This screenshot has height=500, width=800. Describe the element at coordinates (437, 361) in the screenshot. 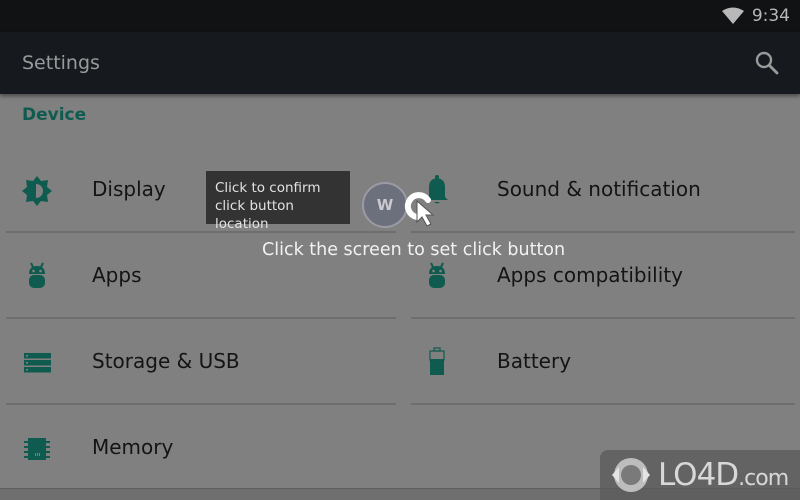

I see `battery-icon` at that location.